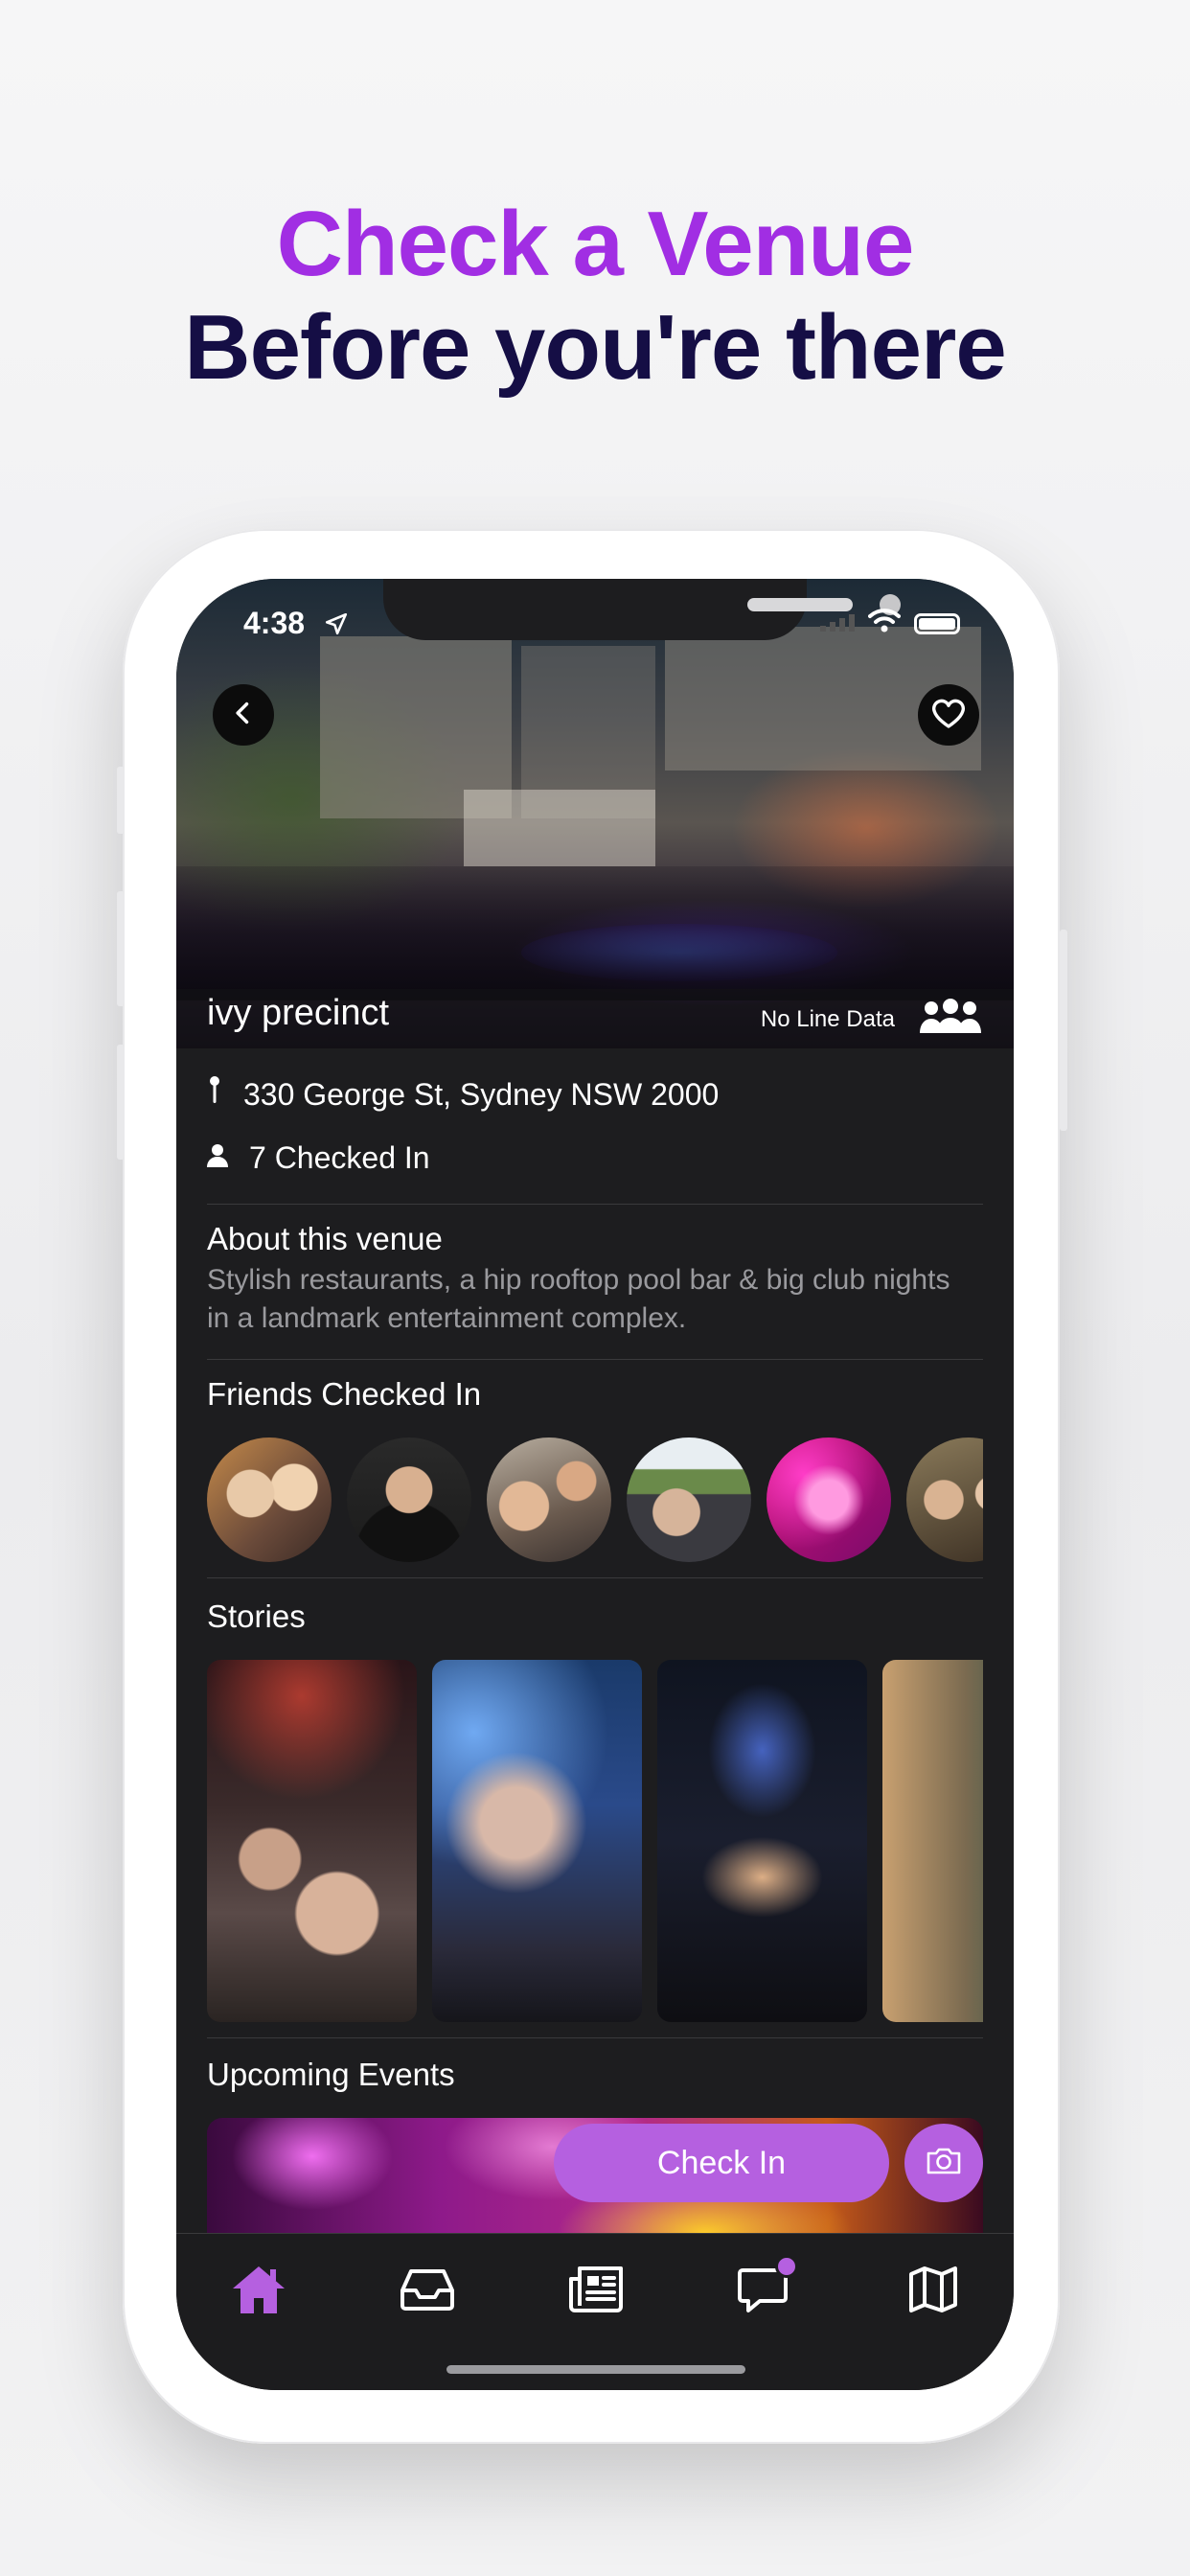  What do you see at coordinates (298, 1013) in the screenshot?
I see `venue-name: ivy precinct` at bounding box center [298, 1013].